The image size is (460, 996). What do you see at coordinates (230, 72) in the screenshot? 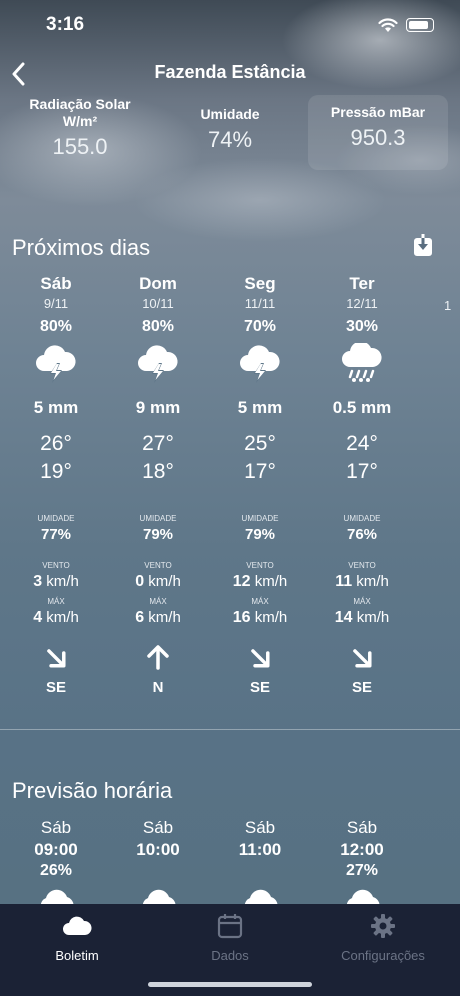
I see `page-title: Fazenda Estância` at bounding box center [230, 72].